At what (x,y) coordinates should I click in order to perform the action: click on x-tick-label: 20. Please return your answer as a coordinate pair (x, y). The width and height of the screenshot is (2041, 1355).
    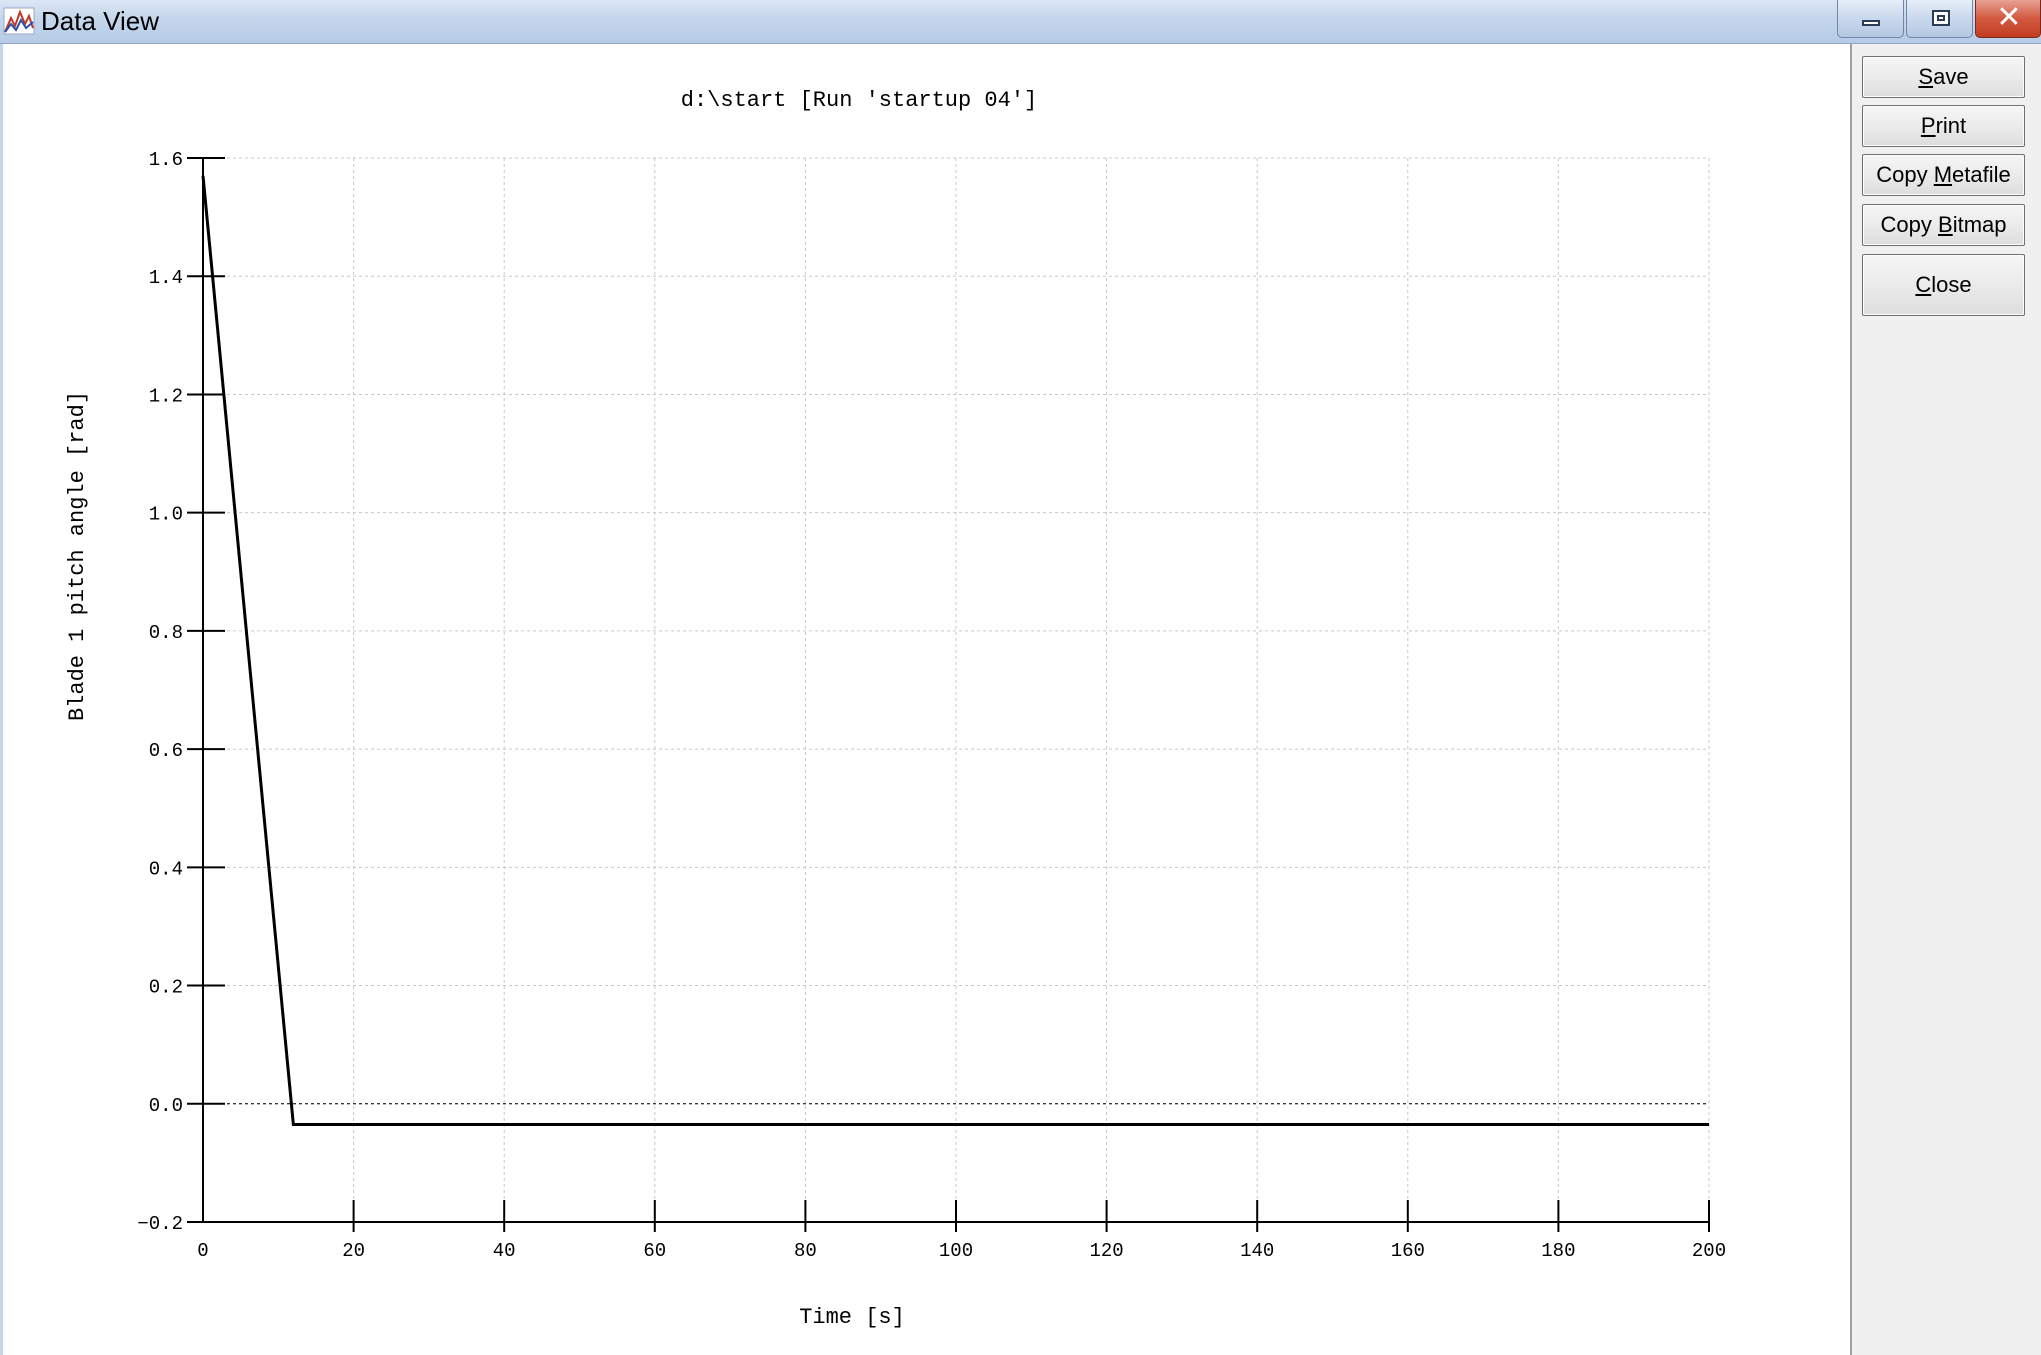
    Looking at the image, I should click on (353, 1251).